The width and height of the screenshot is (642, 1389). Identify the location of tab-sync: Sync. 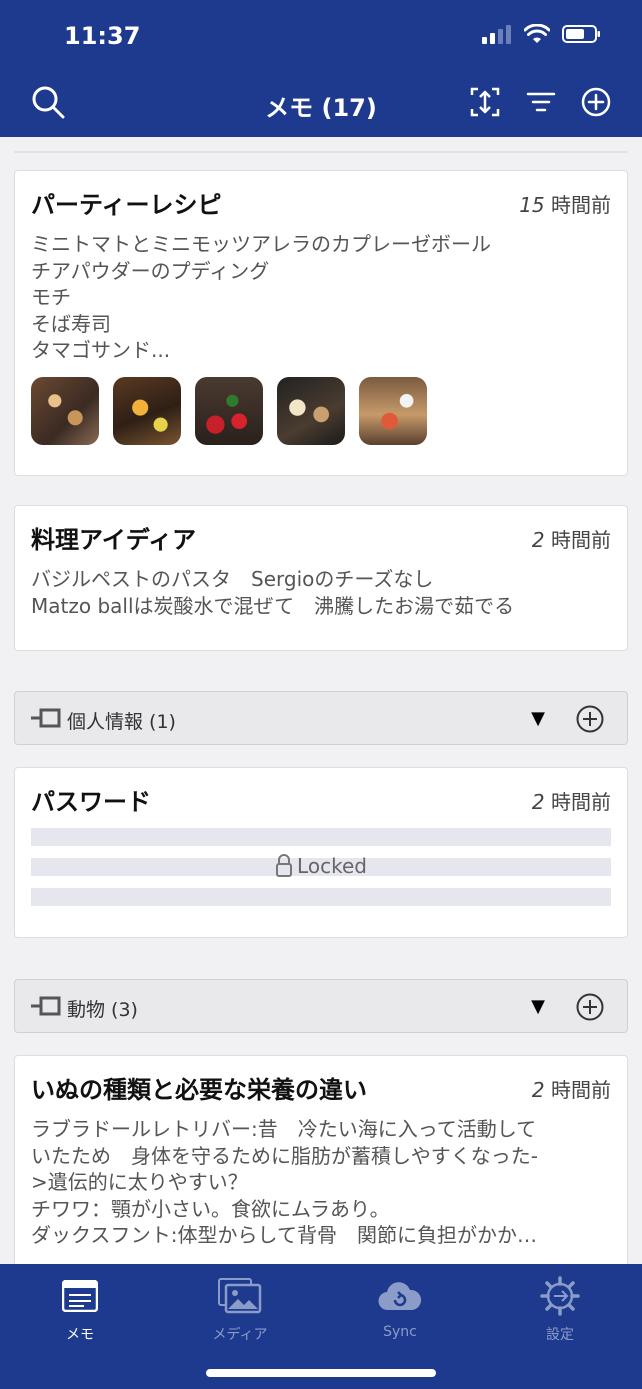
(400, 1307).